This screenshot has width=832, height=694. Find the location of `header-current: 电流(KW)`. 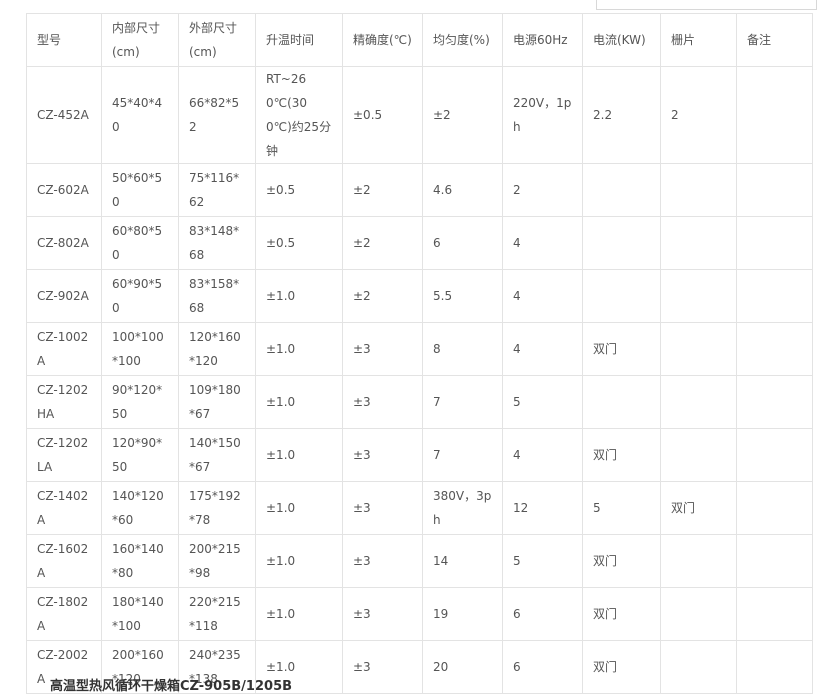

header-current: 电流(KW) is located at coordinates (621, 40).